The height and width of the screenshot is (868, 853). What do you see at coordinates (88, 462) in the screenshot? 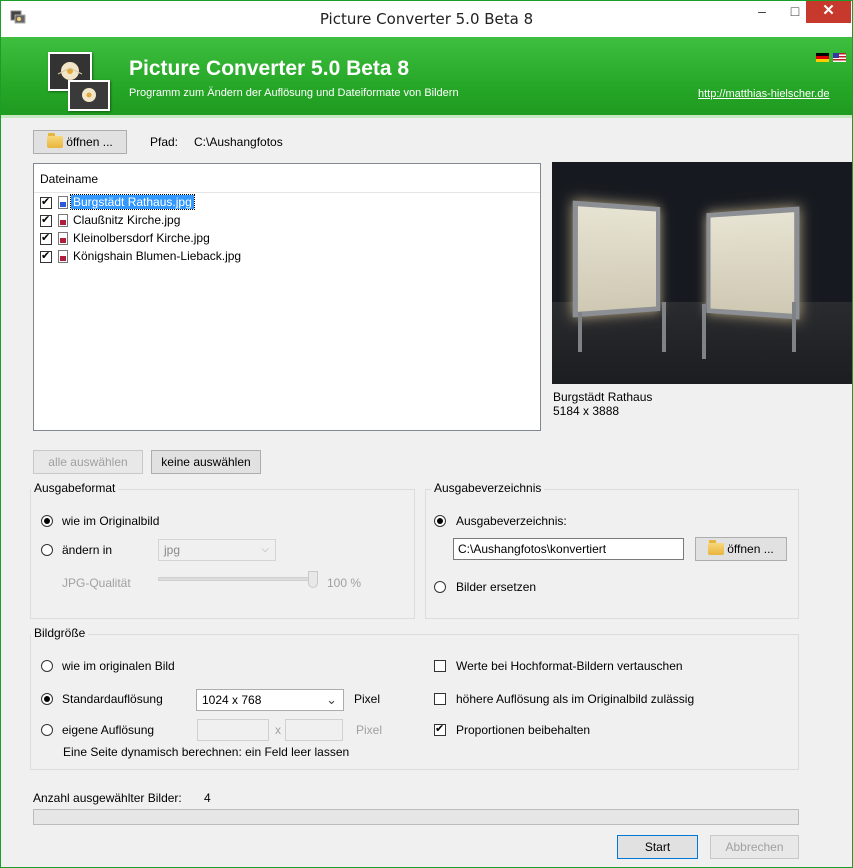
I see `select-all-button: alle auswählen` at bounding box center [88, 462].